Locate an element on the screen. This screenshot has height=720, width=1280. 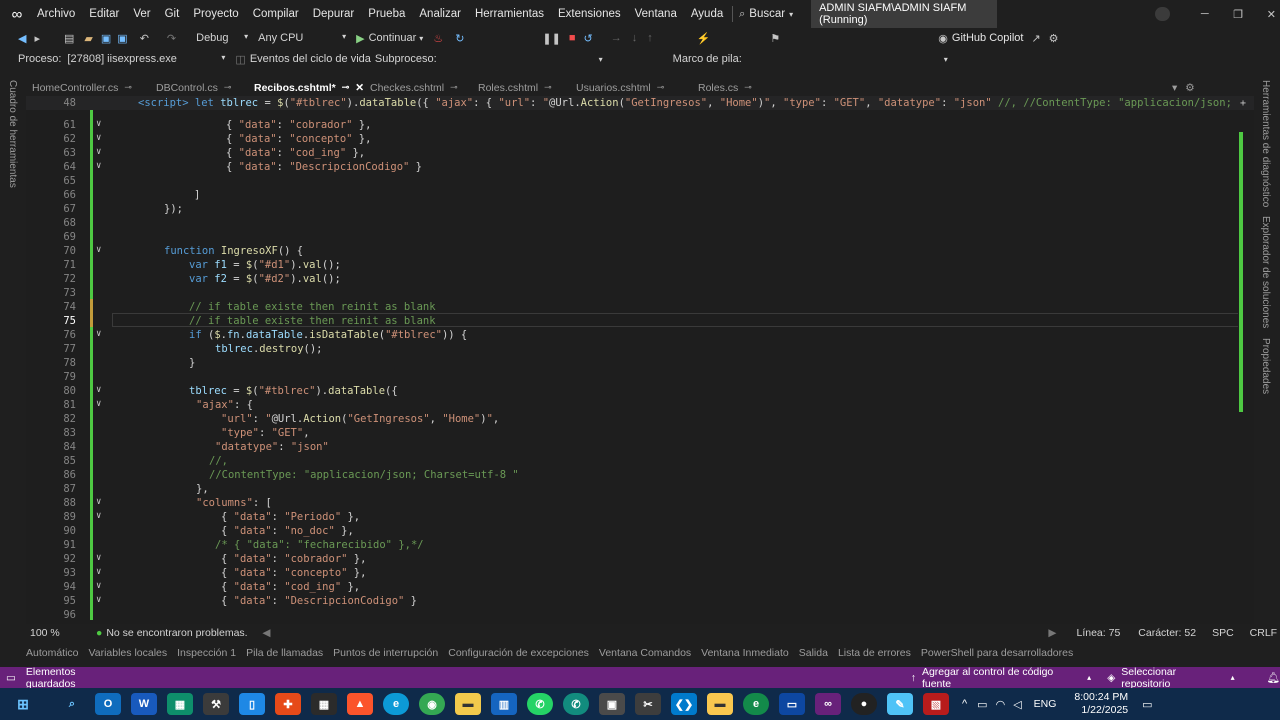
tab-dbcontrol-cs: DBControl.cs ⊸ is located at coordinates (199, 87).